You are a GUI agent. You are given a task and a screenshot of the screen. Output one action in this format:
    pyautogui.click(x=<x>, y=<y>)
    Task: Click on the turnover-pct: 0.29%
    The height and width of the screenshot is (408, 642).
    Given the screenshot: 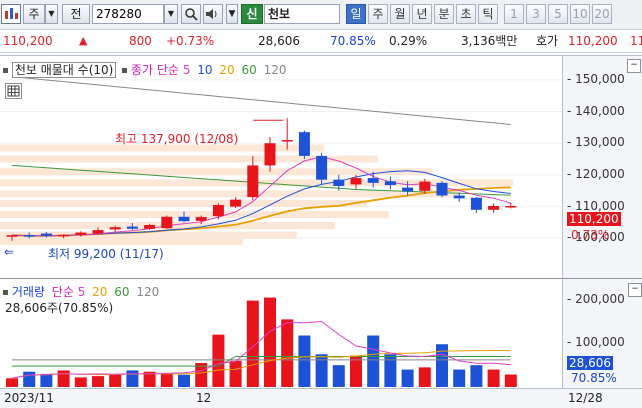 What is the action you would take?
    pyautogui.click(x=408, y=41)
    